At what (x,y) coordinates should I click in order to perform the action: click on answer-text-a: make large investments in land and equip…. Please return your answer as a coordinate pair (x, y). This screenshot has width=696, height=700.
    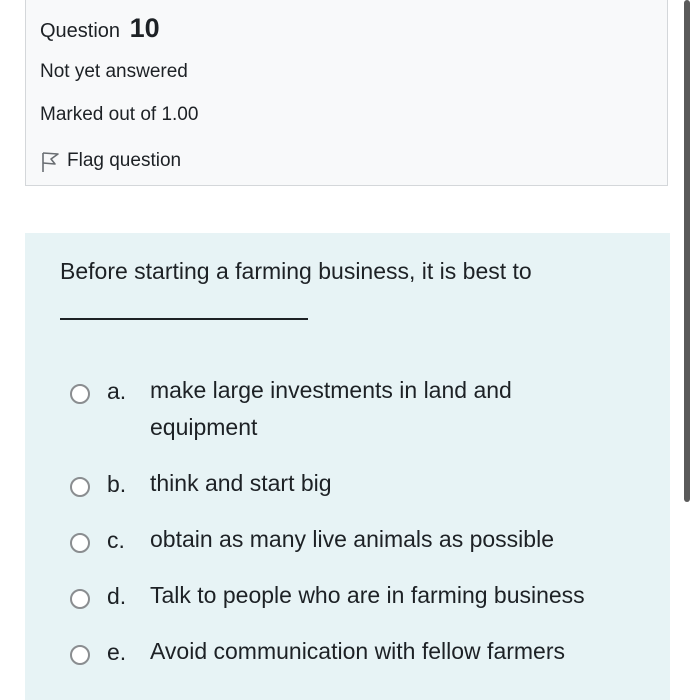
    Looking at the image, I should click on (331, 408).